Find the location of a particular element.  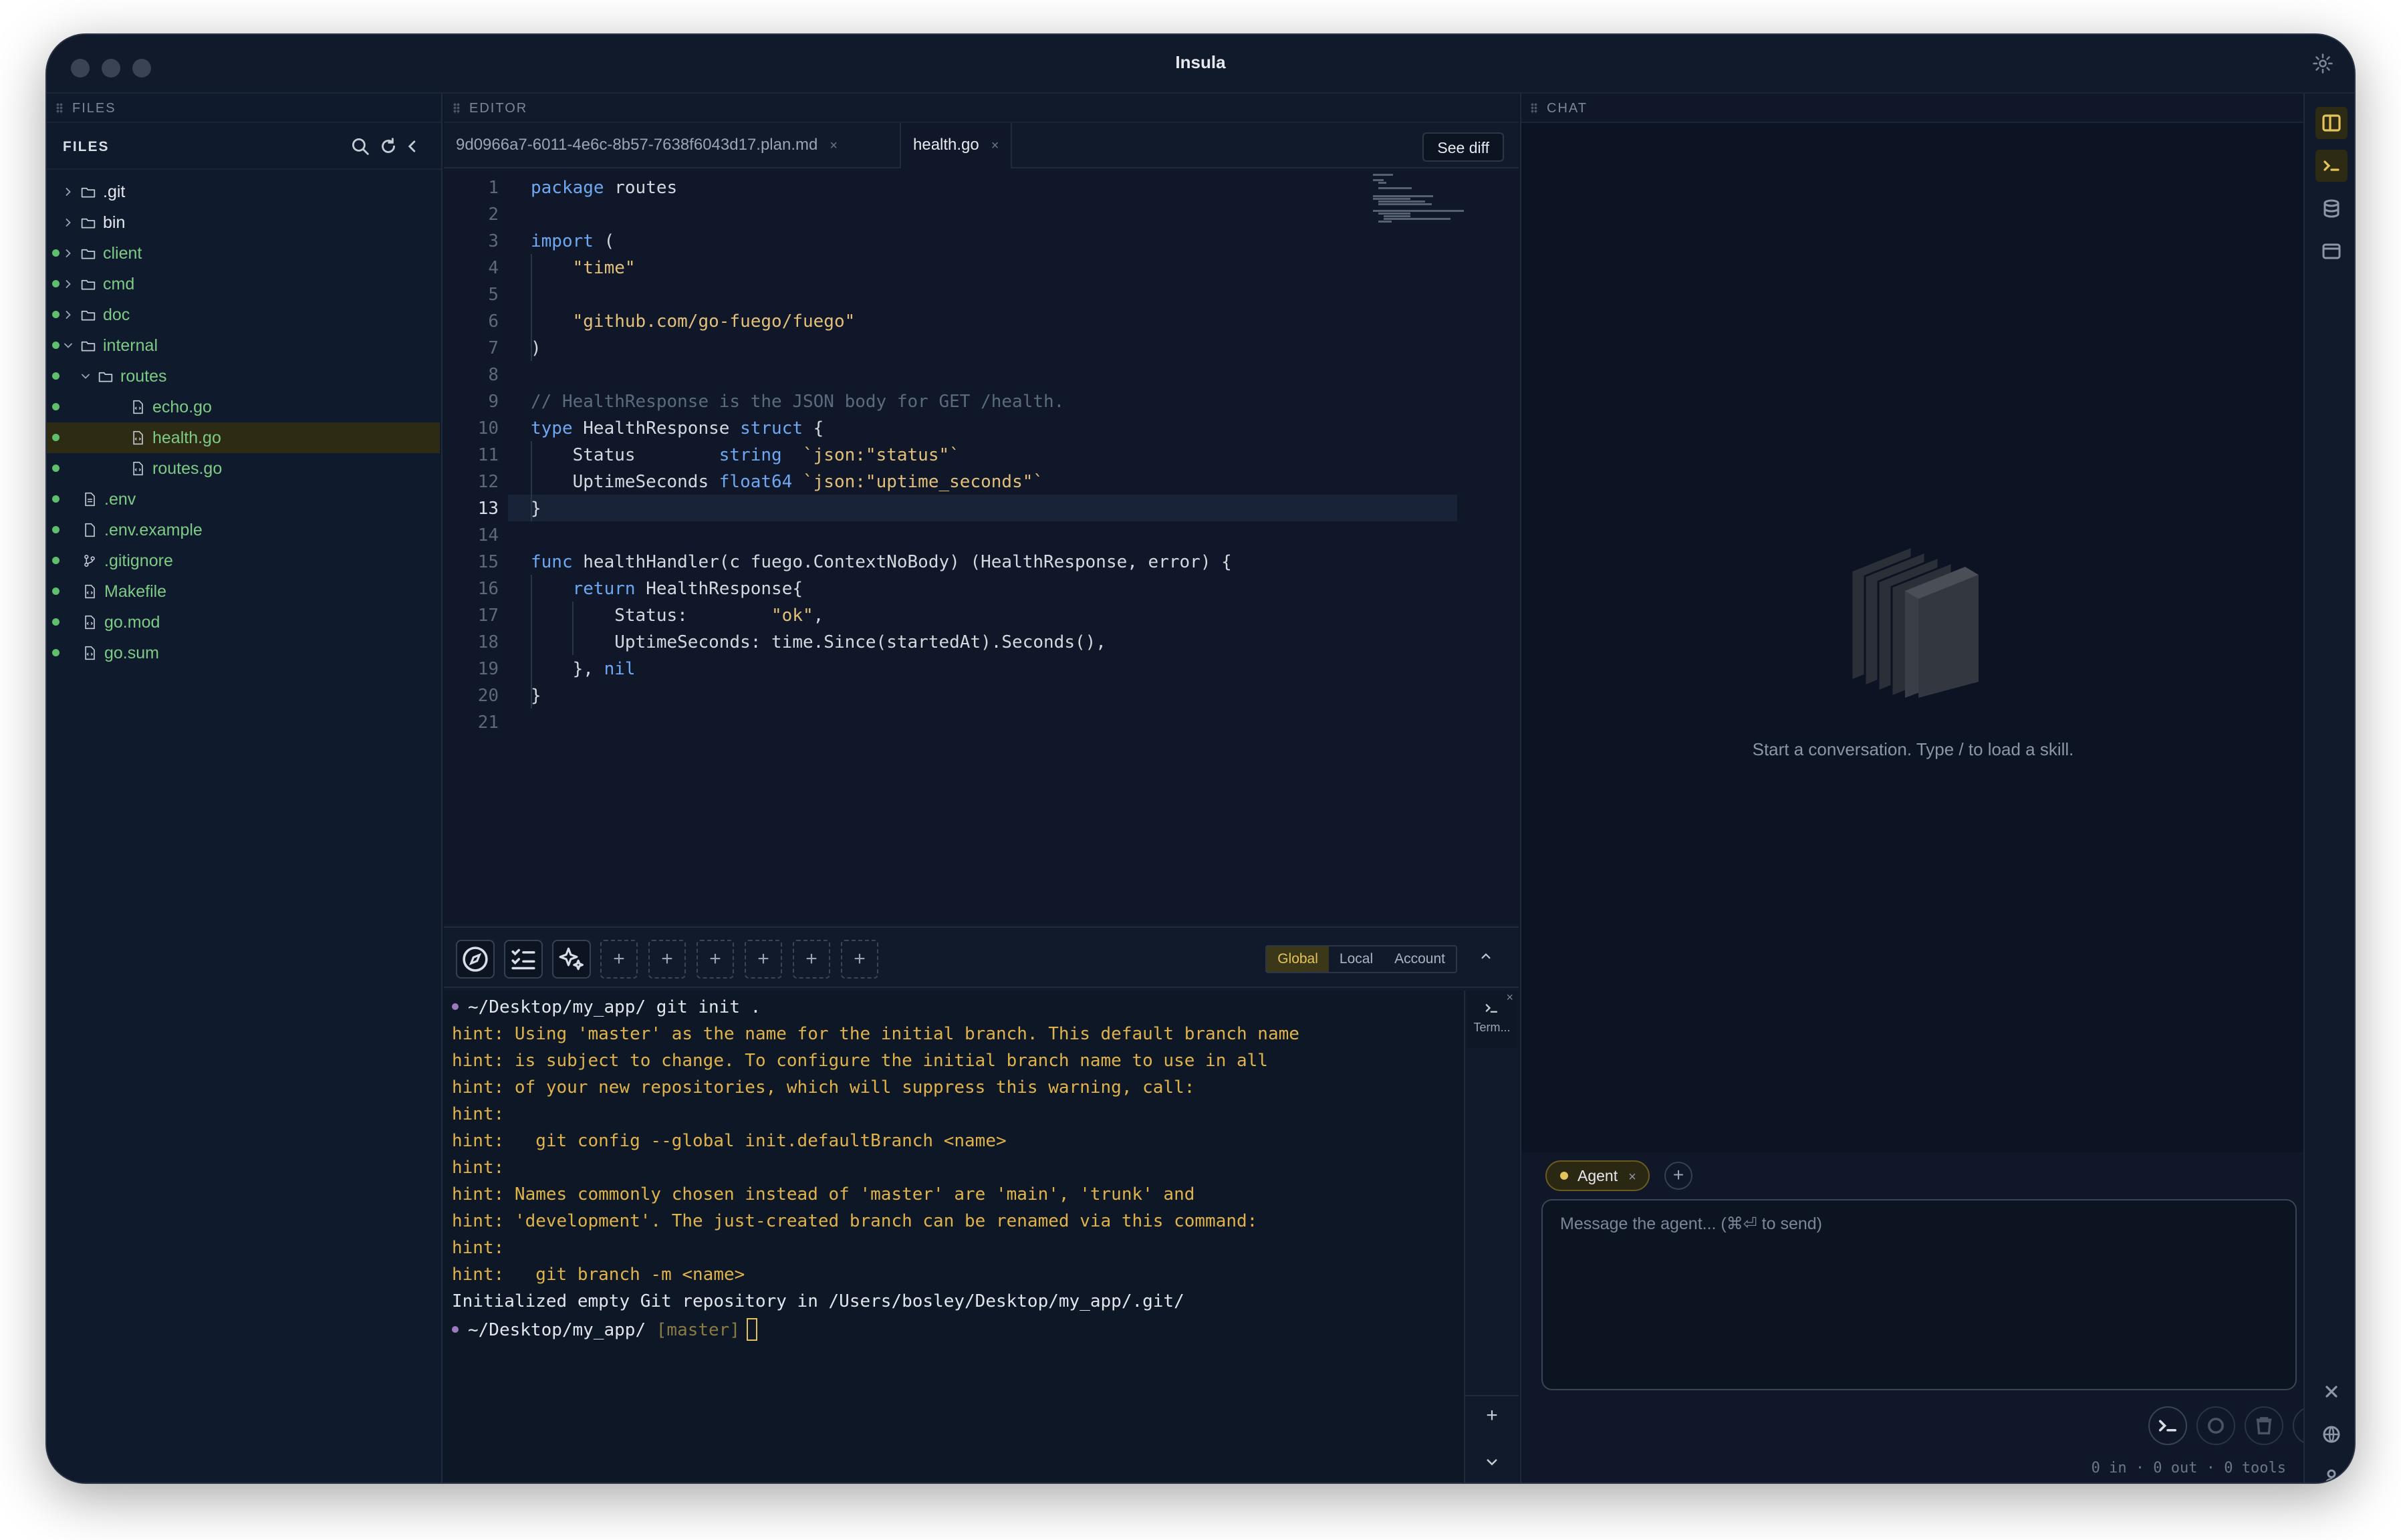

agent-chip: Agent × is located at coordinates (1598, 1176).